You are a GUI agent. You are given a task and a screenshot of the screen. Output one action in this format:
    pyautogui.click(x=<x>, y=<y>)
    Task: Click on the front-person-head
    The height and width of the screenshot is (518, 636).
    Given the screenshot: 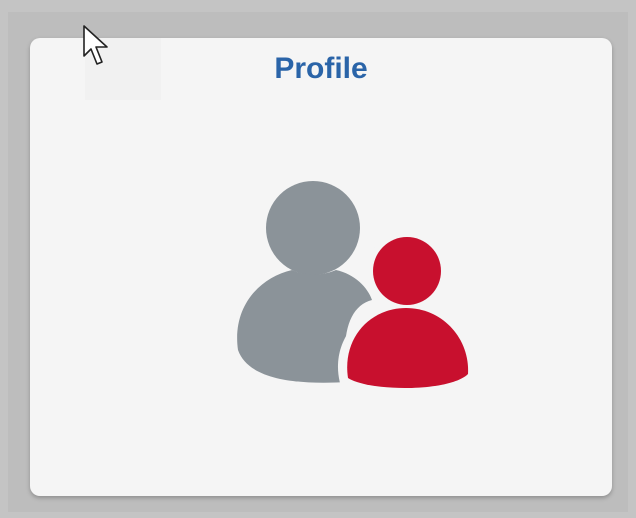 What is the action you would take?
    pyautogui.click(x=407, y=271)
    